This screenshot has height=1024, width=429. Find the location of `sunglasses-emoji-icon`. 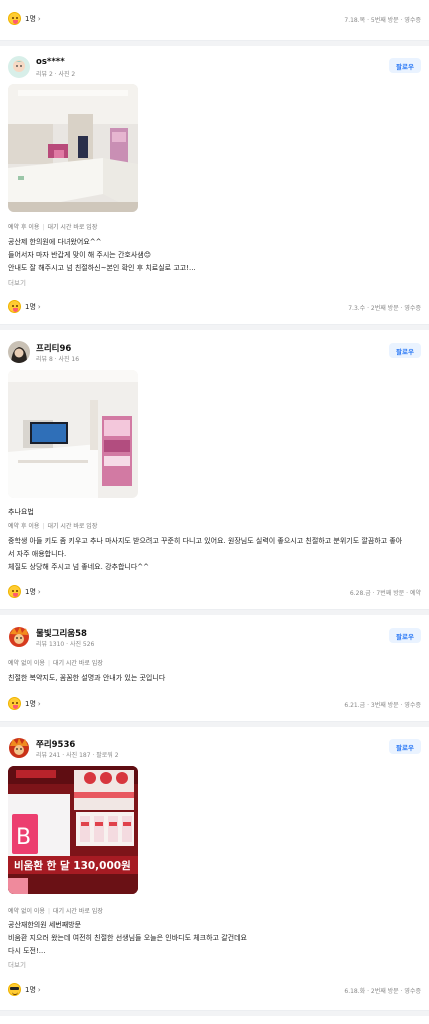

sunglasses-emoji-icon is located at coordinates (14, 989).